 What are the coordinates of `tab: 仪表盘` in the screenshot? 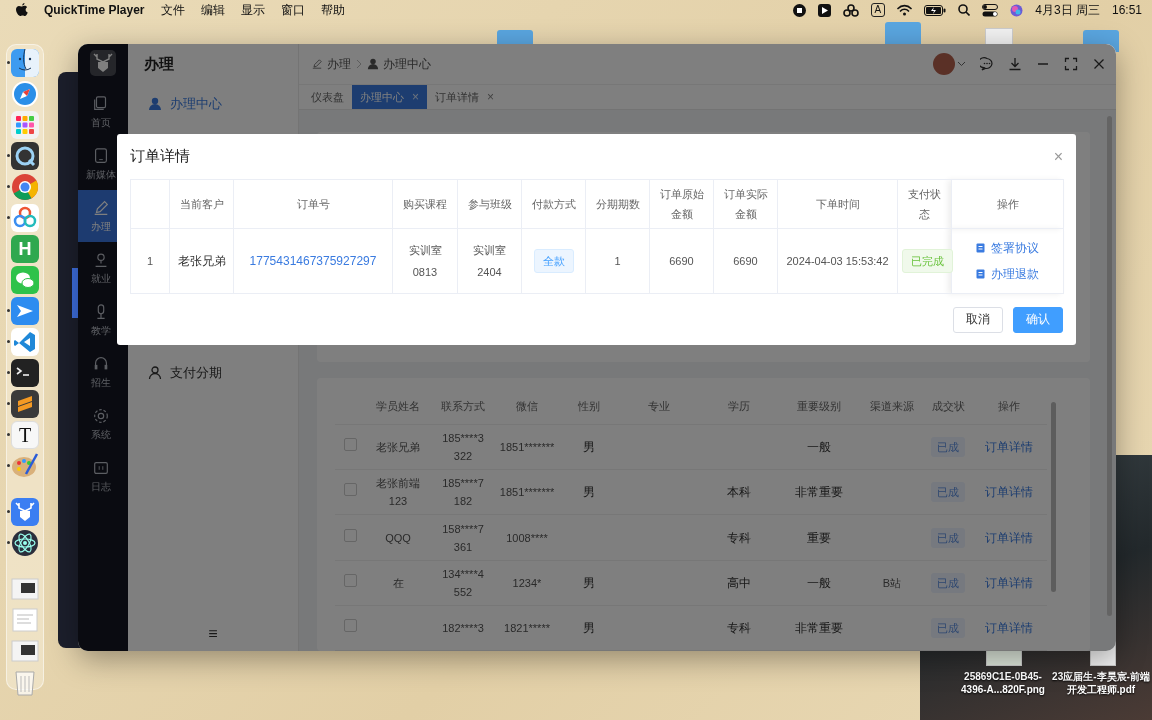 It's located at (327, 97).